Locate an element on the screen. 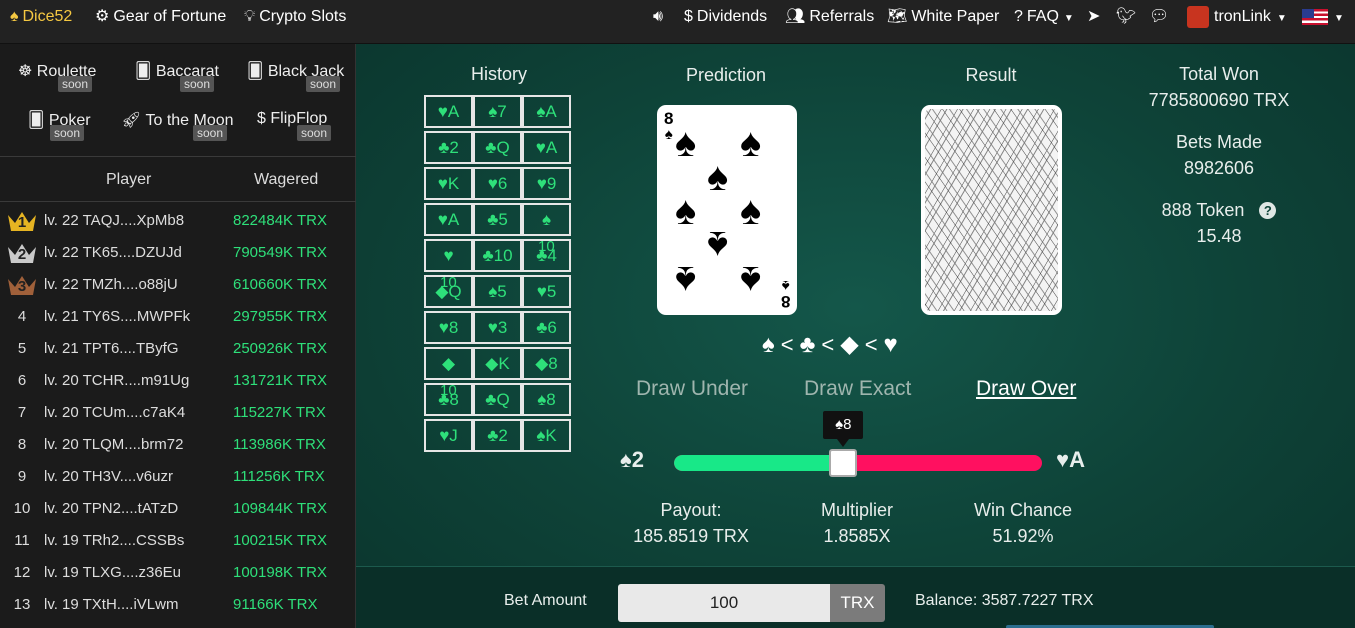 This screenshot has width=1355, height=628. history-cell: ♥J is located at coordinates (448, 435).